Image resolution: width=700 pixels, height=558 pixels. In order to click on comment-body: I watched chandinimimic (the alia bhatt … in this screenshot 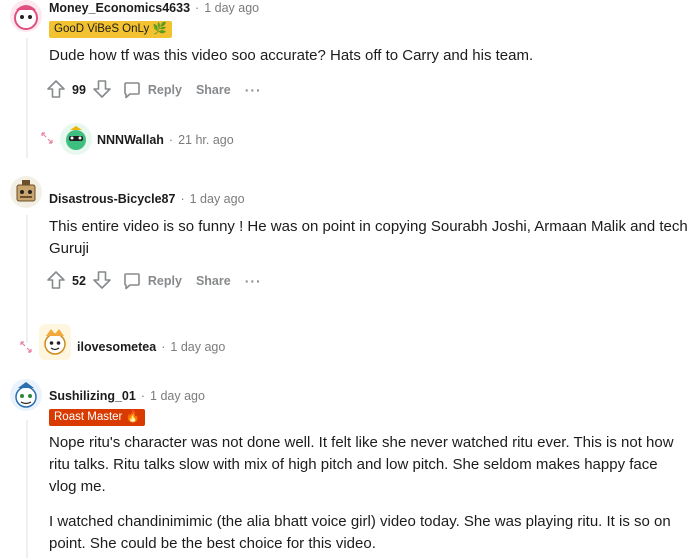, I will do `click(360, 532)`.